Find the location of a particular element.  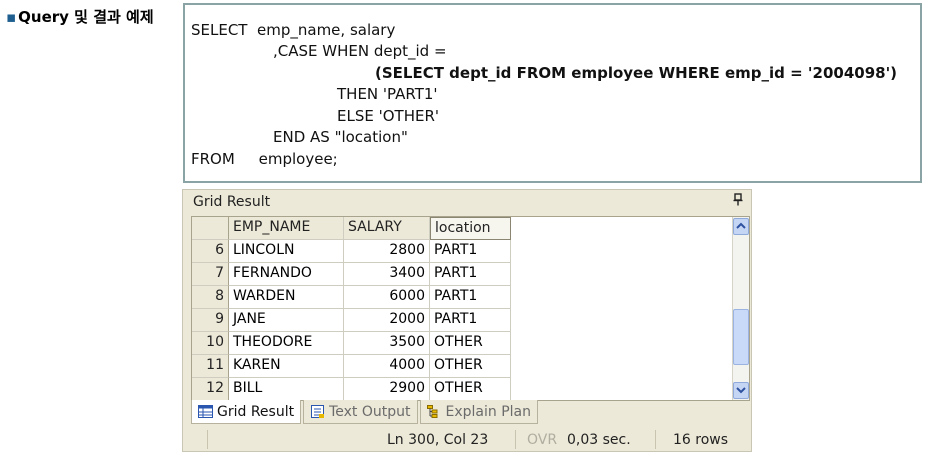

sql-line-from: FROM employee; is located at coordinates (264, 159).